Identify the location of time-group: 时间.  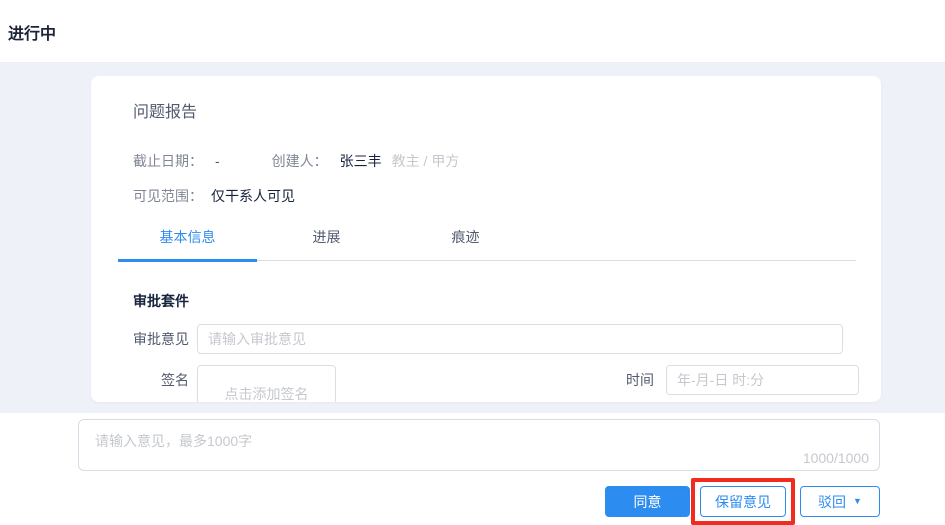
(742, 380).